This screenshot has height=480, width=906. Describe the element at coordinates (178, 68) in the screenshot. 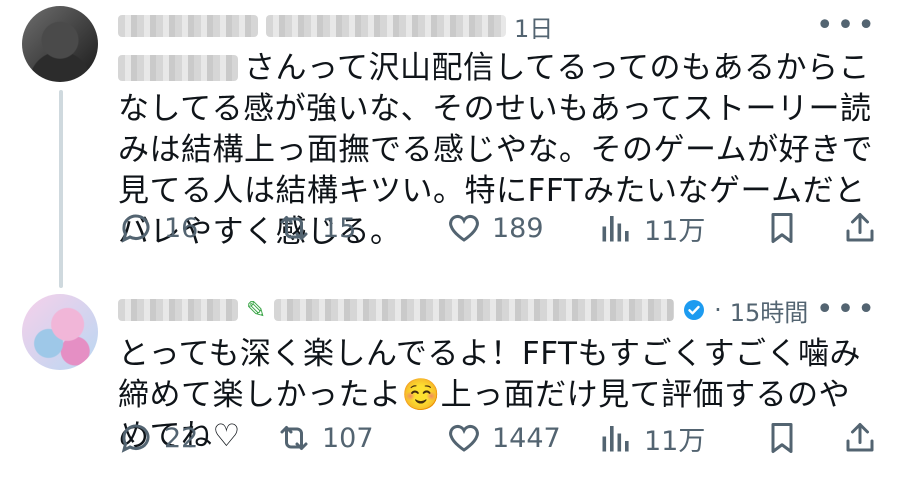

I see `mentioned-name-blurred` at that location.